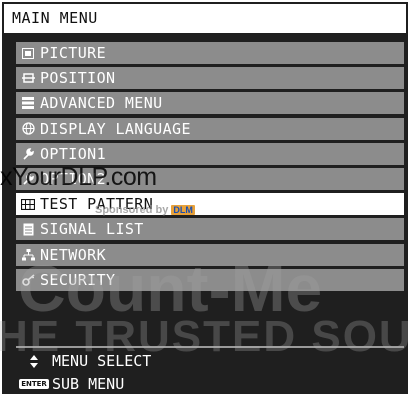  What do you see at coordinates (28, 255) in the screenshot?
I see `network-icon` at bounding box center [28, 255].